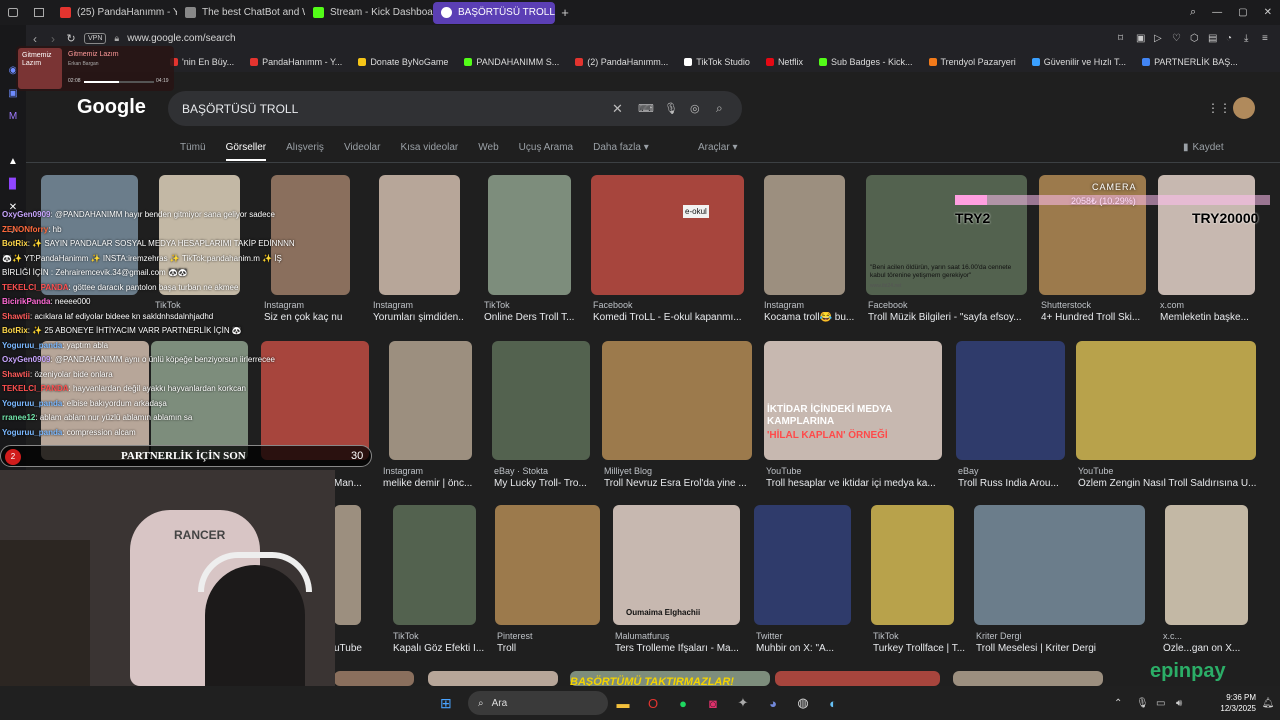 The image size is (1280, 720). I want to click on song-artist: Erkan Bargan, so click(83, 64).